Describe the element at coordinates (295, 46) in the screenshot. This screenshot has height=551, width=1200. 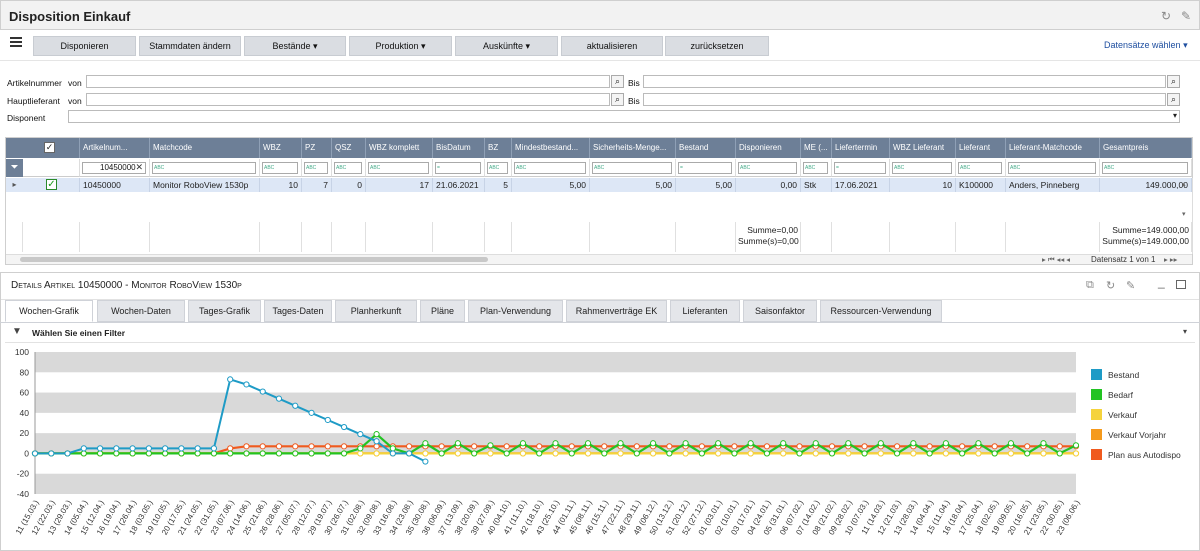
I see `toolbar-button-2: Bestände ▾` at that location.